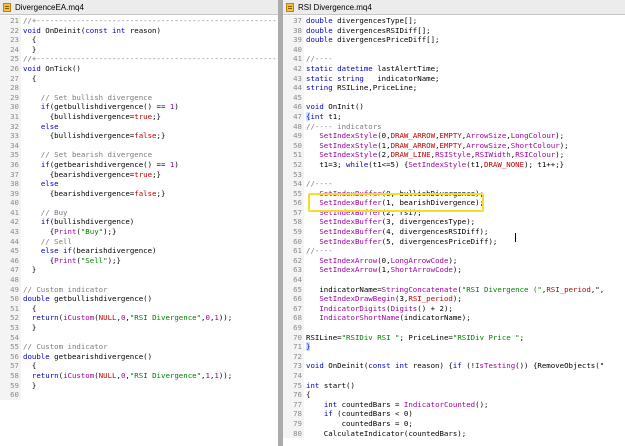  What do you see at coordinates (10, 395) in the screenshot?
I see `line-number: 60` at bounding box center [10, 395].